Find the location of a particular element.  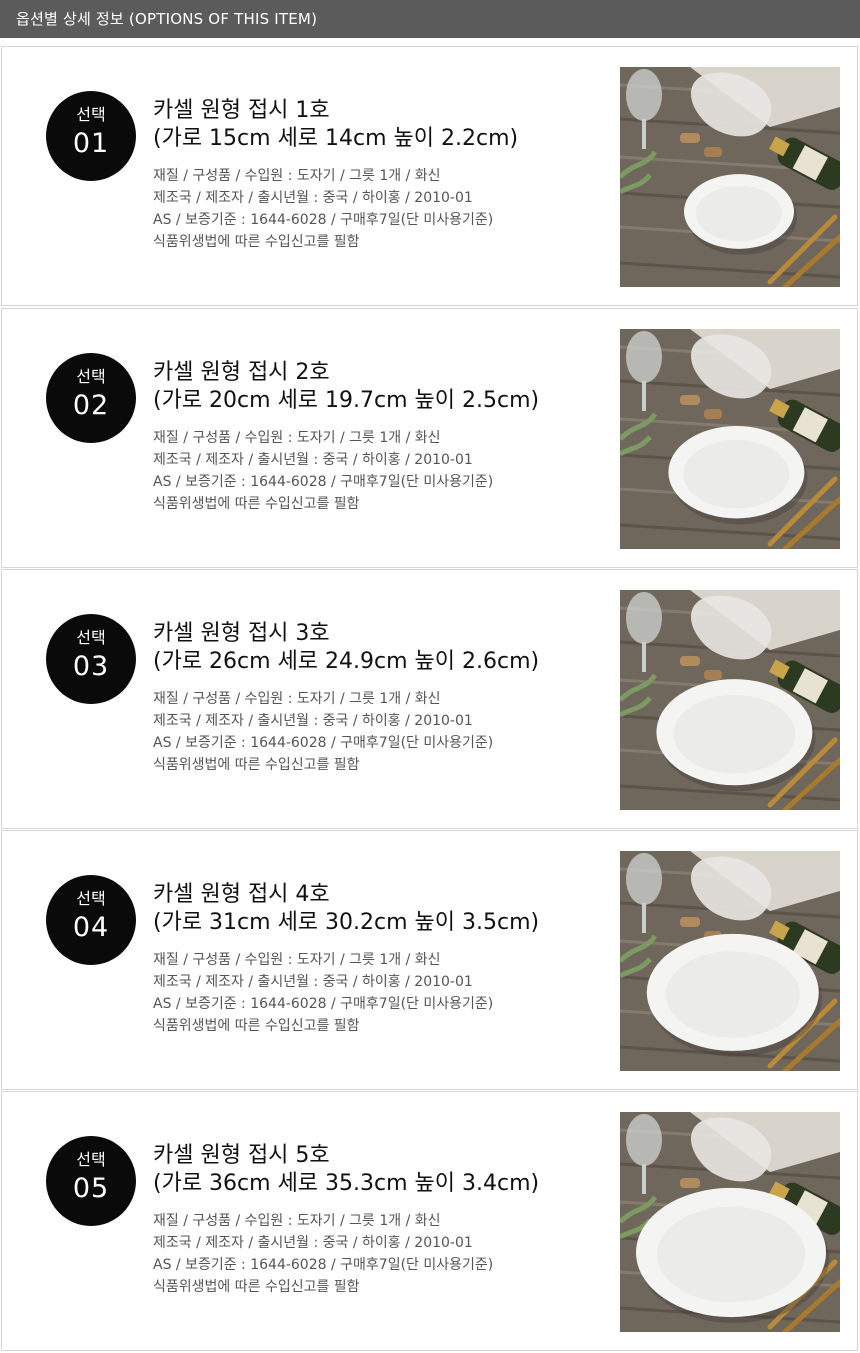

option-dimensions: (가로 26cm 세로 24.9cm 높이 2.6cm) is located at coordinates (346, 661).